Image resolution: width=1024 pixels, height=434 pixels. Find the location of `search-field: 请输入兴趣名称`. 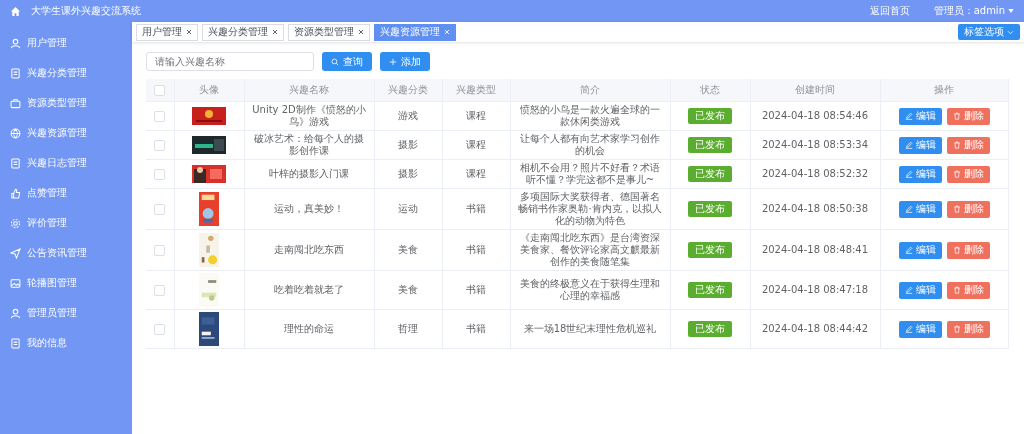

search-field: 请输入兴趣名称 is located at coordinates (230, 61).